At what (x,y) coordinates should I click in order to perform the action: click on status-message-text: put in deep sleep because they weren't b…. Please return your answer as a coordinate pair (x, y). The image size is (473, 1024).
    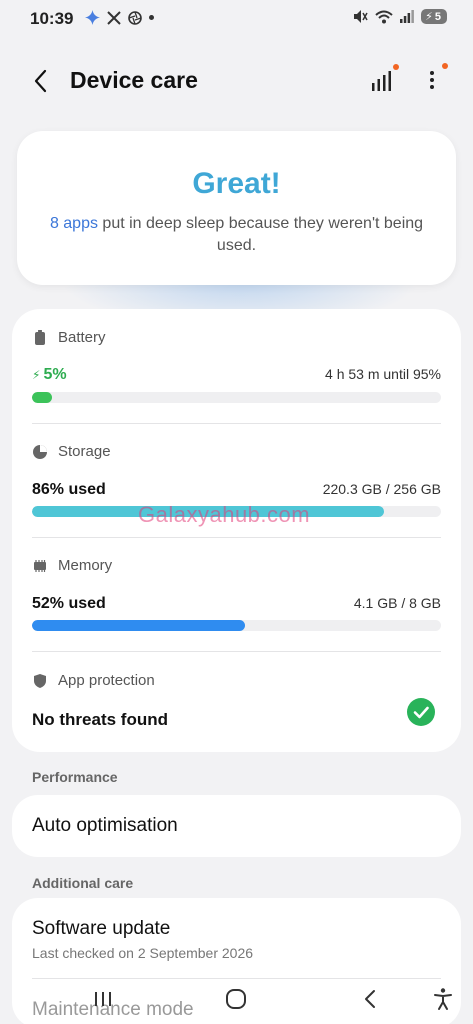
    Looking at the image, I should click on (260, 234).